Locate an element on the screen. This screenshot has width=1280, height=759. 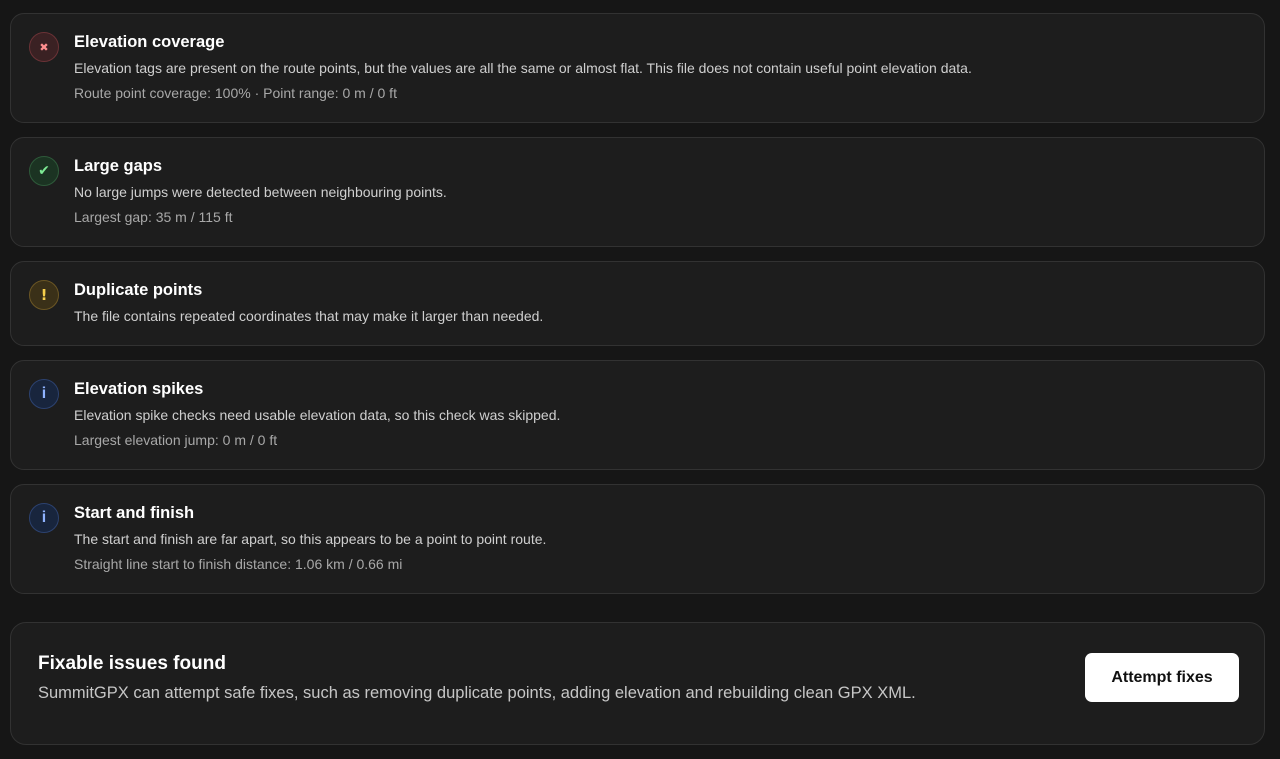
check-title: Large gaps is located at coordinates (118, 166).